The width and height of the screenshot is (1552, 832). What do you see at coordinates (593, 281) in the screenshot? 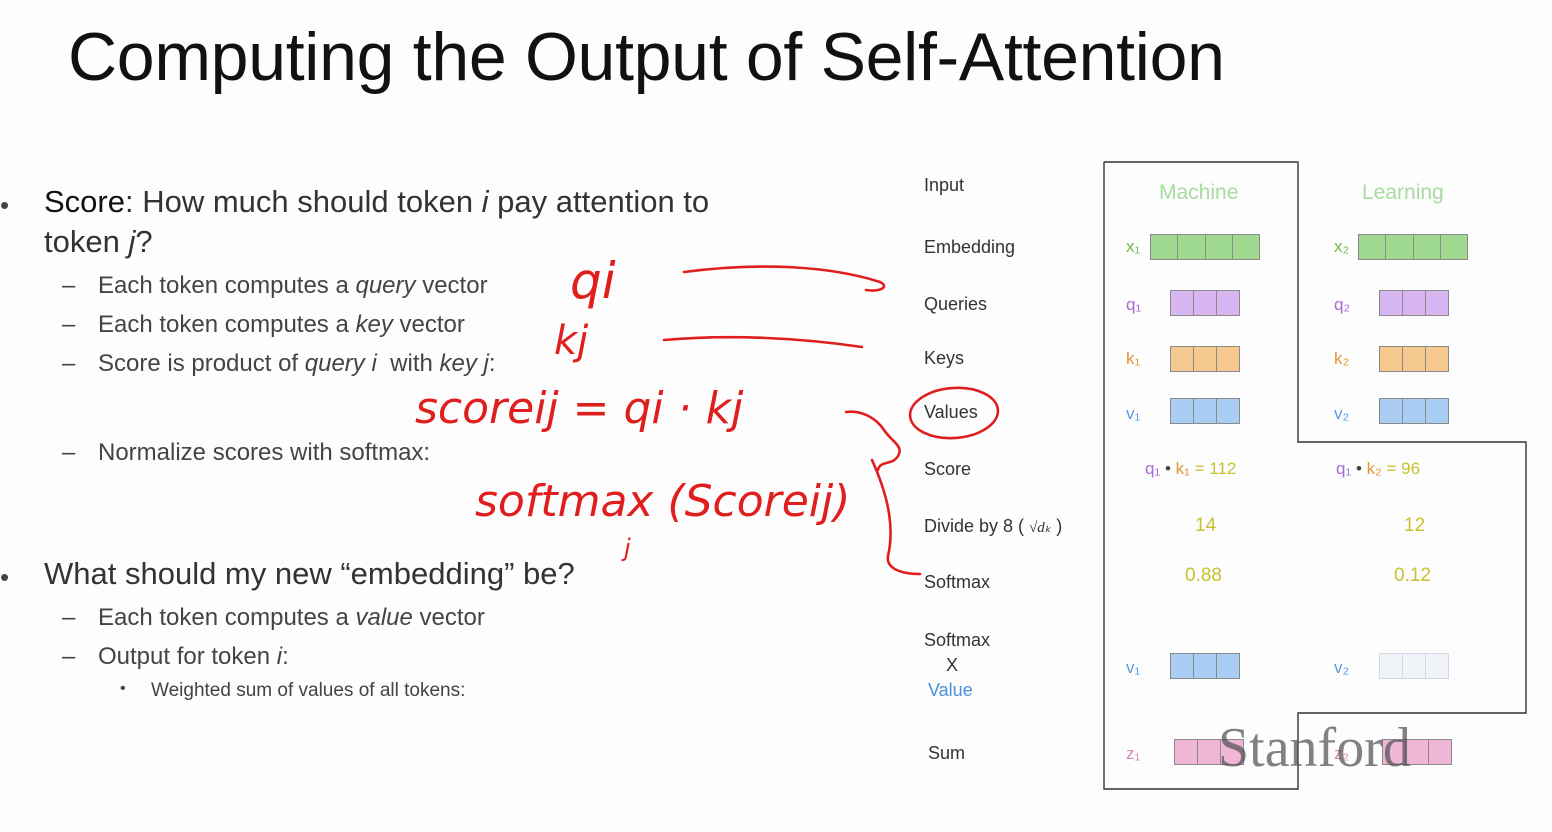
I see `hand-qi: qi` at bounding box center [593, 281].